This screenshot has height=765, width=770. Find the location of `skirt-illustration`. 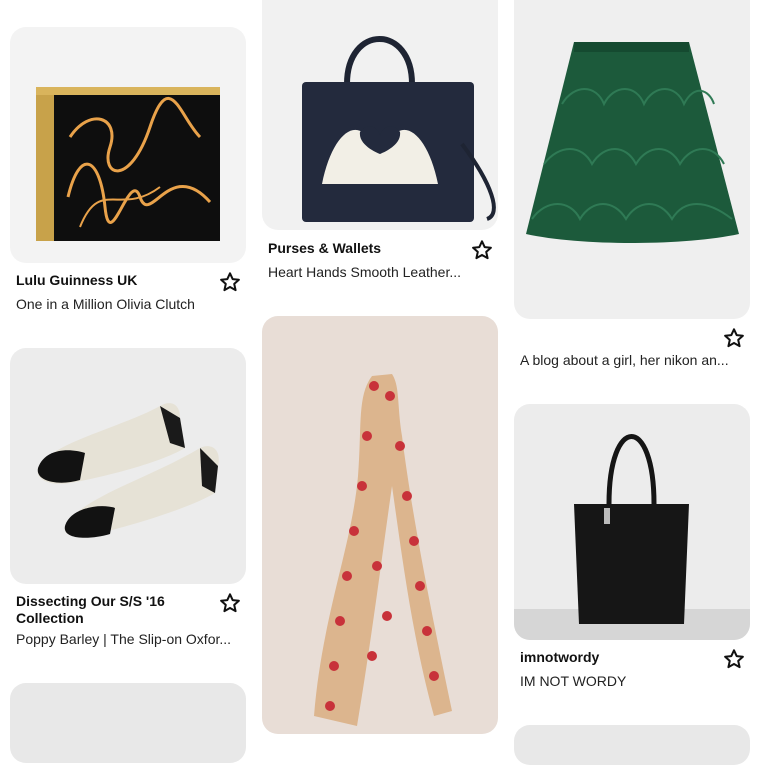

skirt-illustration is located at coordinates (632, 142).